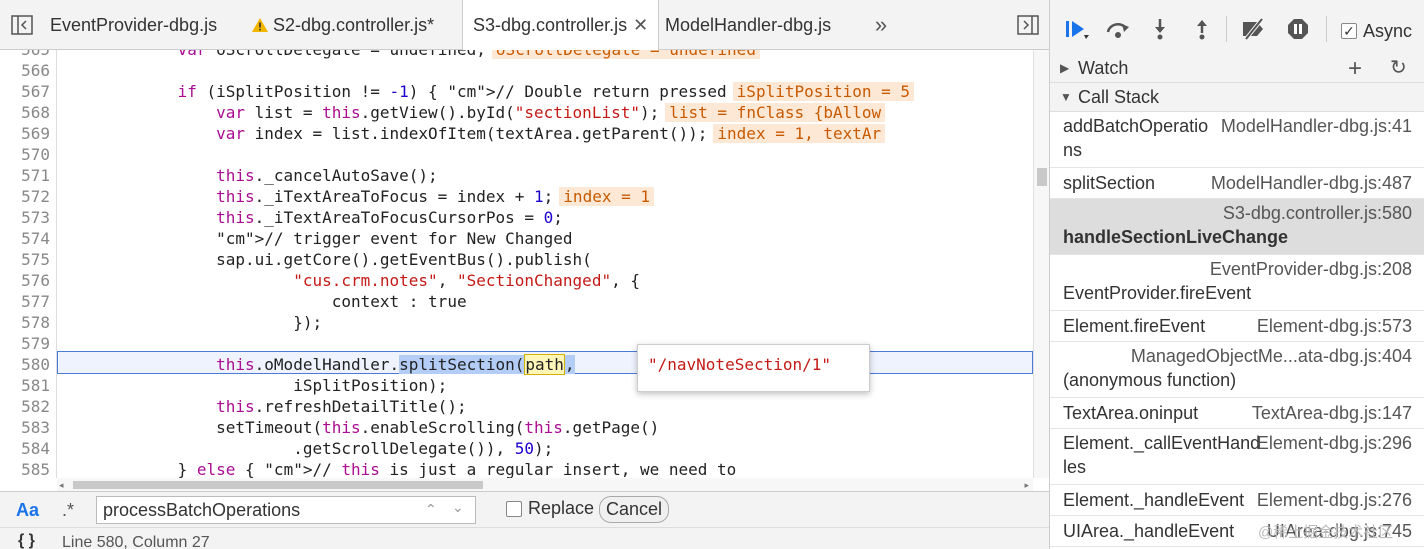 The width and height of the screenshot is (1424, 549). What do you see at coordinates (1311, 269) in the screenshot?
I see `frame-location: EventProvider-dbg.js:208` at bounding box center [1311, 269].